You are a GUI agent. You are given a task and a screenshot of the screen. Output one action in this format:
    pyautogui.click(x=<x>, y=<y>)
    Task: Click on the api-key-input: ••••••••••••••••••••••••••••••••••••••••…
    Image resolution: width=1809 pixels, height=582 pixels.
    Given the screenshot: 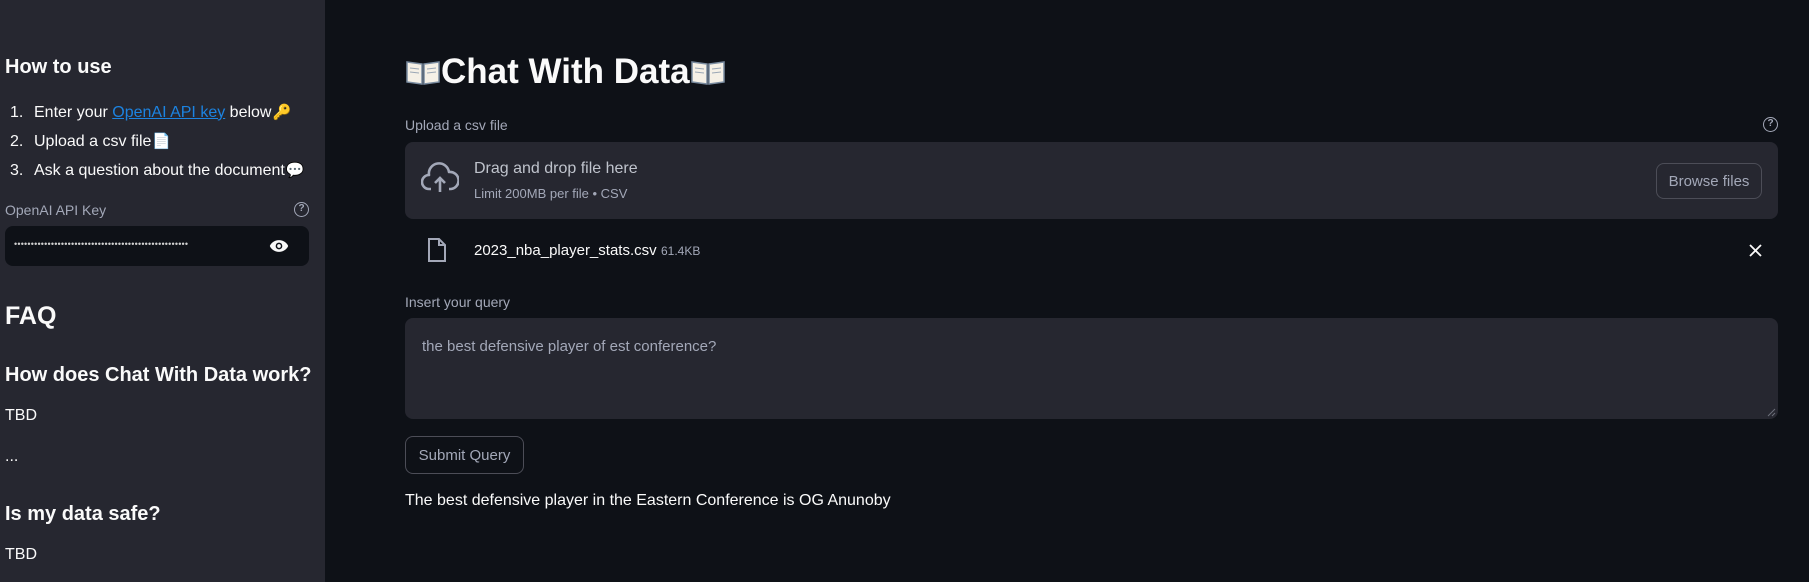 What is the action you would take?
    pyautogui.click(x=157, y=246)
    